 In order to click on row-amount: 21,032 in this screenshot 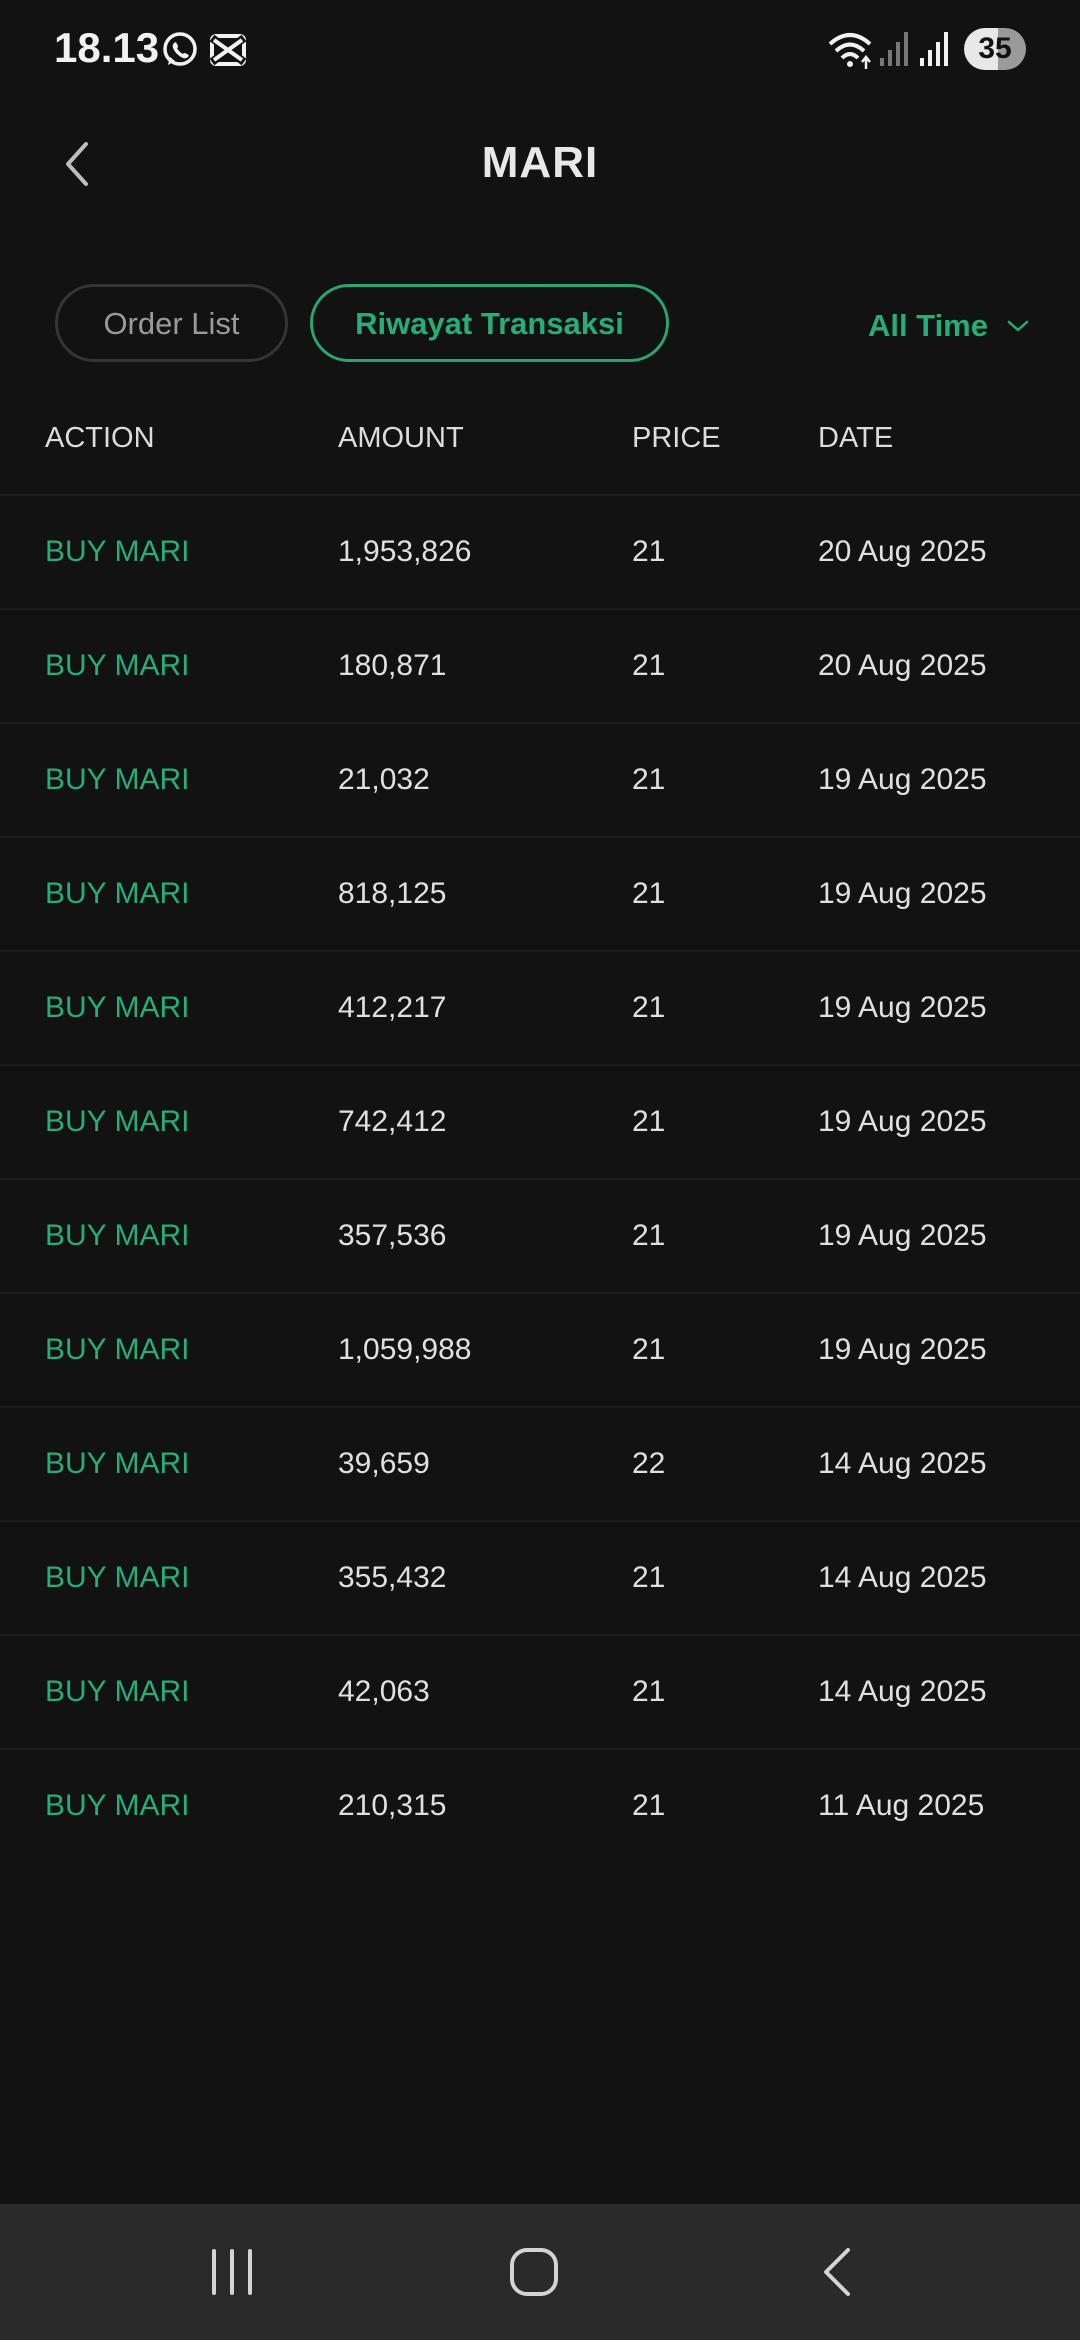, I will do `click(384, 779)`.